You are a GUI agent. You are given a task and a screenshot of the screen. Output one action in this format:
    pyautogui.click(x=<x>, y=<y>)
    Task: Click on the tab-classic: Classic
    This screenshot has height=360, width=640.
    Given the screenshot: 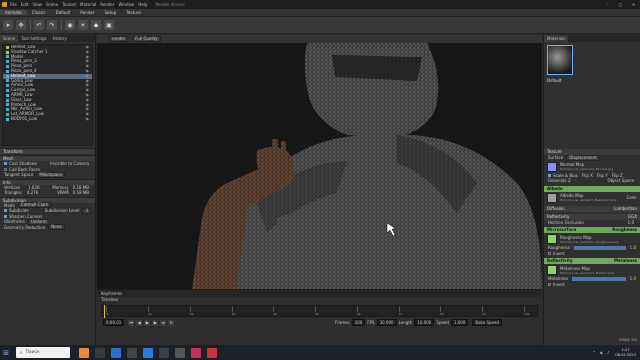 What is the action you would take?
    pyautogui.click(x=39, y=12)
    